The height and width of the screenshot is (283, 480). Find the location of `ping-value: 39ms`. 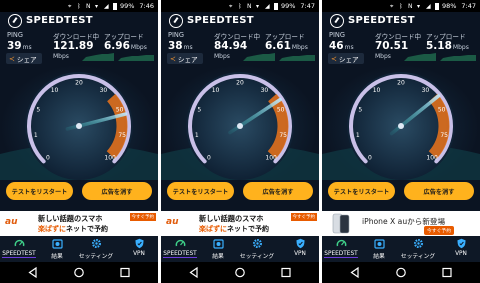

ping-value: 39ms is located at coordinates (19, 46).